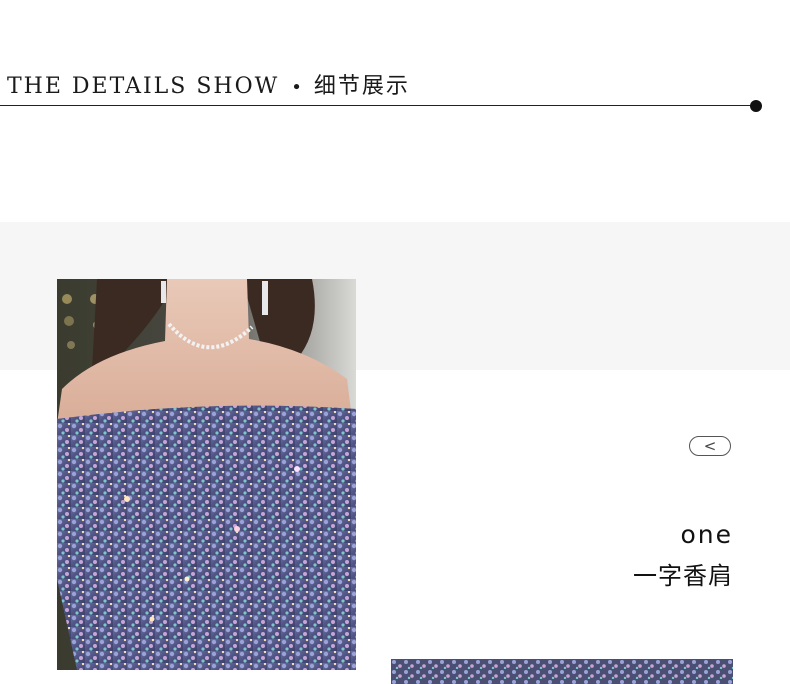 The height and width of the screenshot is (684, 790). I want to click on chevron-left-icon: <, so click(710, 445).